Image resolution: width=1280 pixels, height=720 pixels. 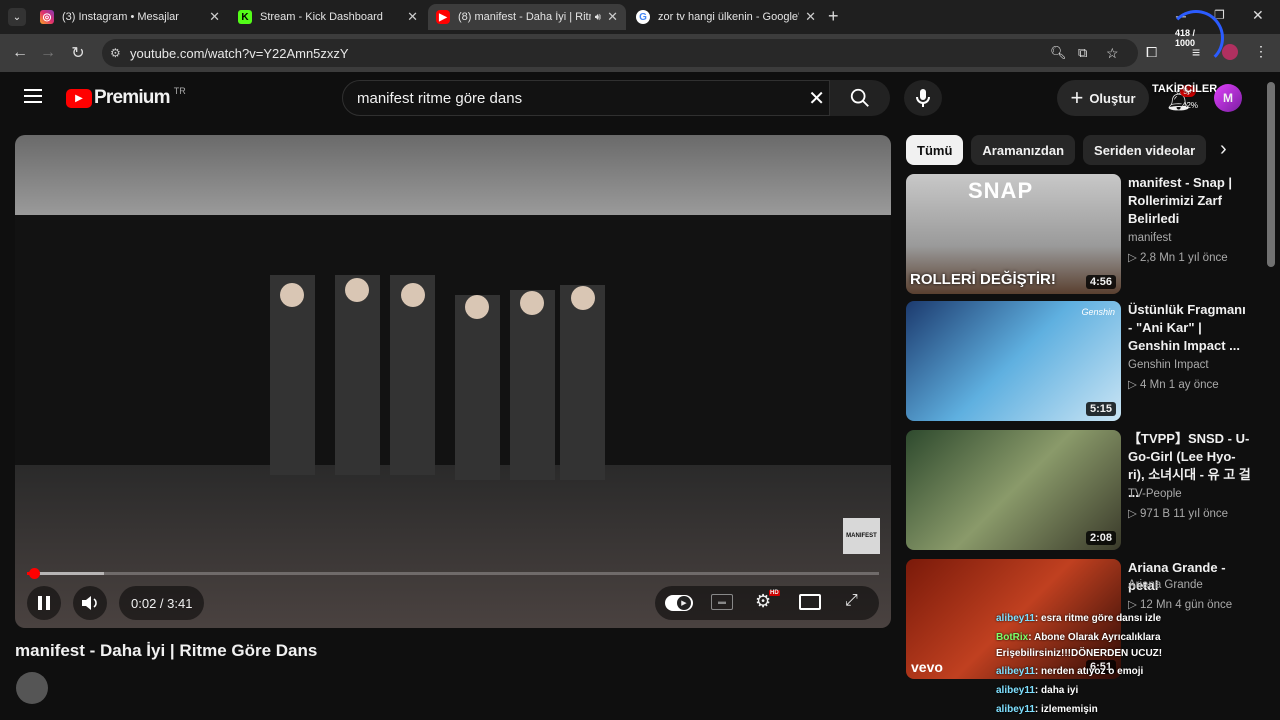 I want to click on time-display: 0:02 / 3:41, so click(x=162, y=603).